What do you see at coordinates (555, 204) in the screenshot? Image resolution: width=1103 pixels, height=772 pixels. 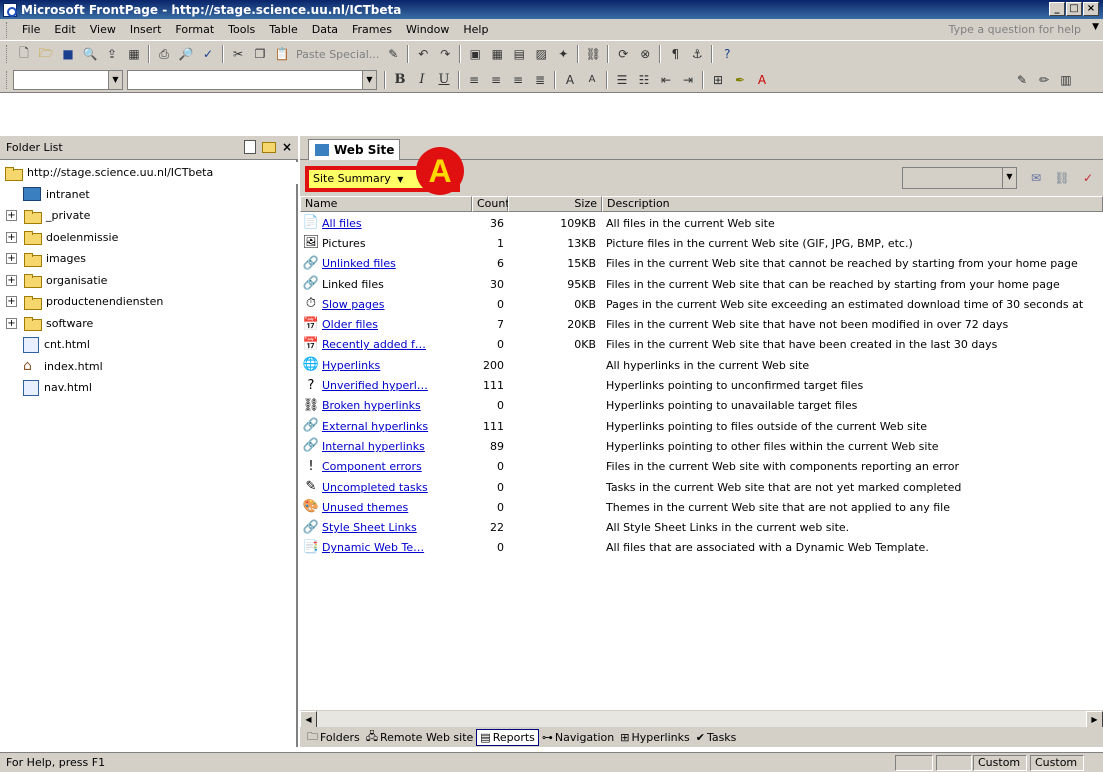 I see `column-header-size: Size` at bounding box center [555, 204].